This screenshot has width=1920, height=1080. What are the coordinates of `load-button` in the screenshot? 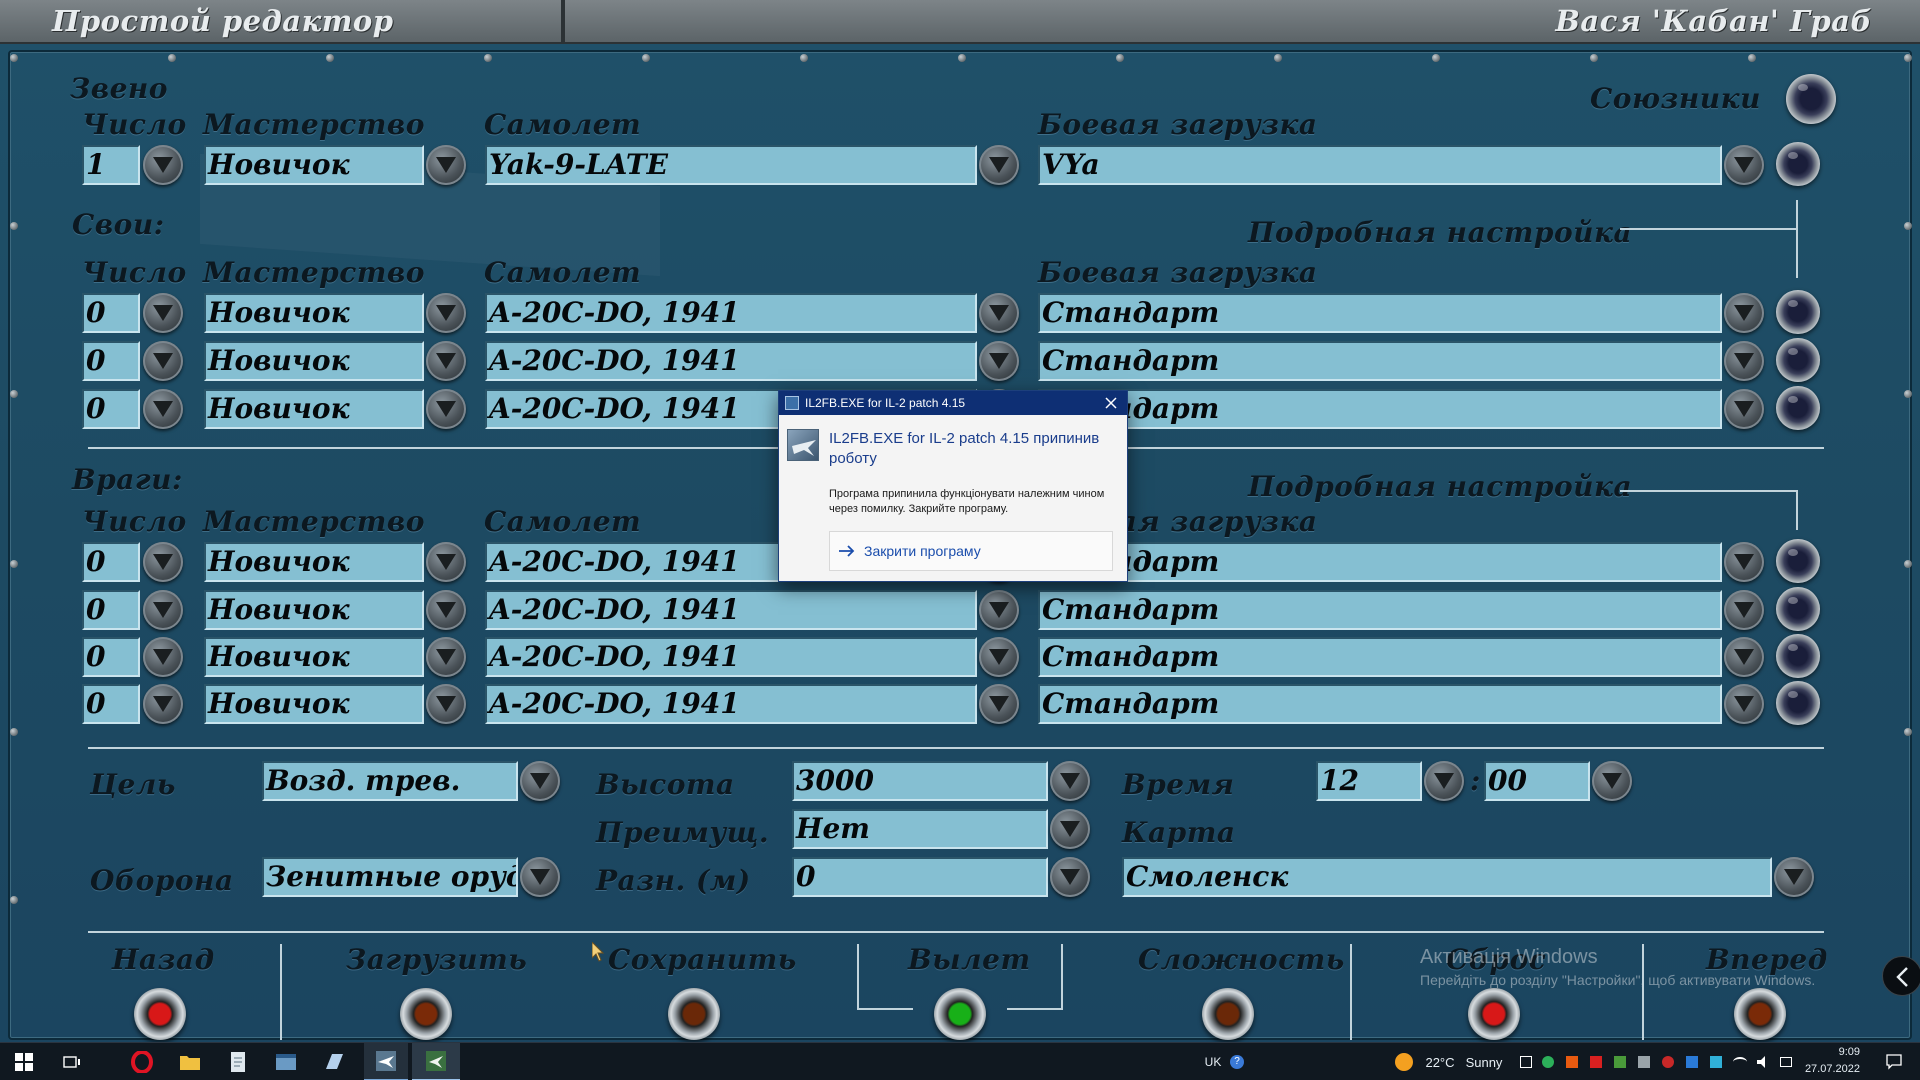 It's located at (426, 1014).